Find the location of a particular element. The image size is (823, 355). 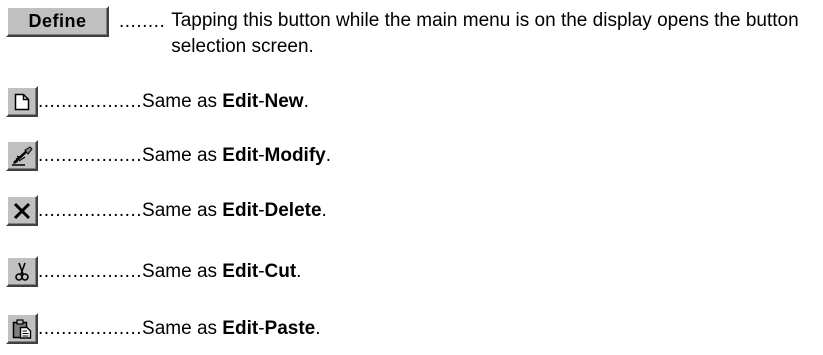

row-description: Same as Edit-New. is located at coordinates (225, 101).